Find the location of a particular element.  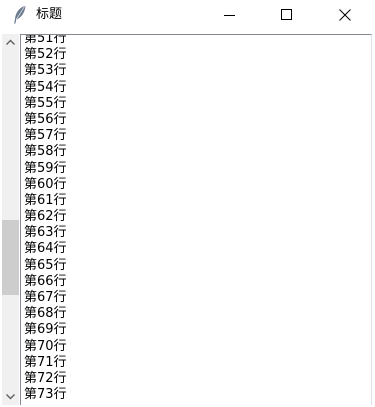

list-item: 第57行 is located at coordinates (45, 136).